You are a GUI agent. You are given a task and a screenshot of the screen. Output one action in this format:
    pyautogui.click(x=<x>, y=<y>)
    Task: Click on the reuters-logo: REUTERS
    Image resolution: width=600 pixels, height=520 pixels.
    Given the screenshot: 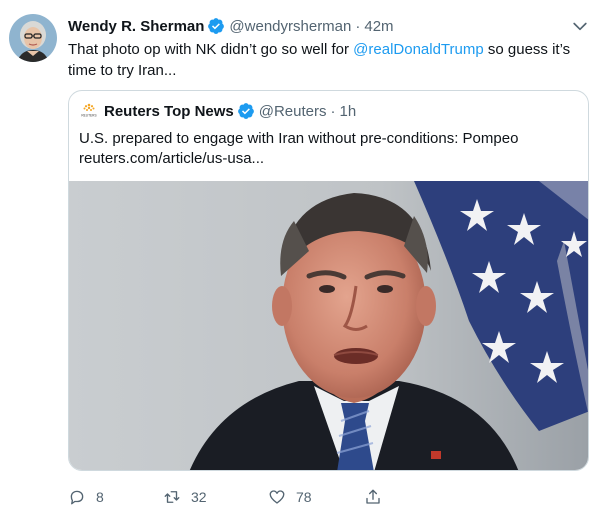 What is the action you would take?
    pyautogui.click(x=89, y=111)
    